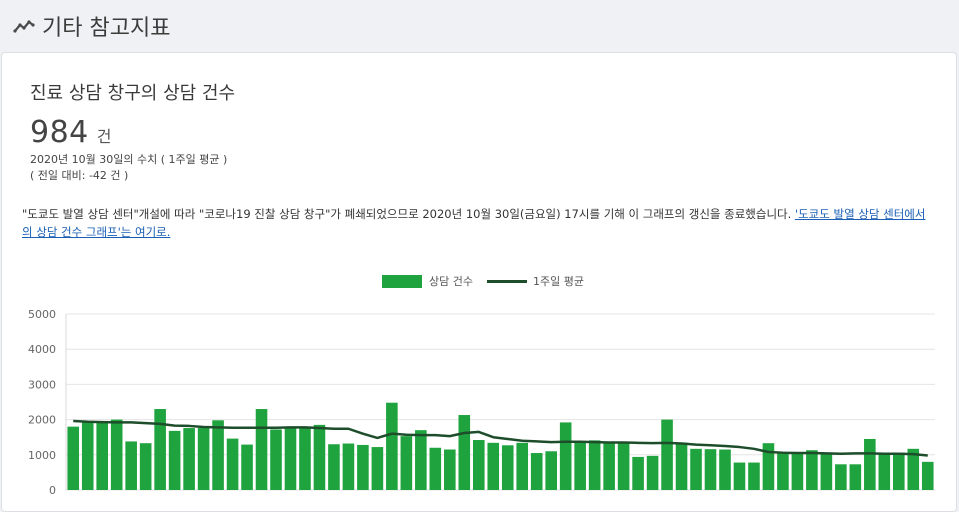 The height and width of the screenshot is (512, 959). Describe the element at coordinates (106, 28) in the screenshot. I see `section-title: 기타 참고지표` at that location.